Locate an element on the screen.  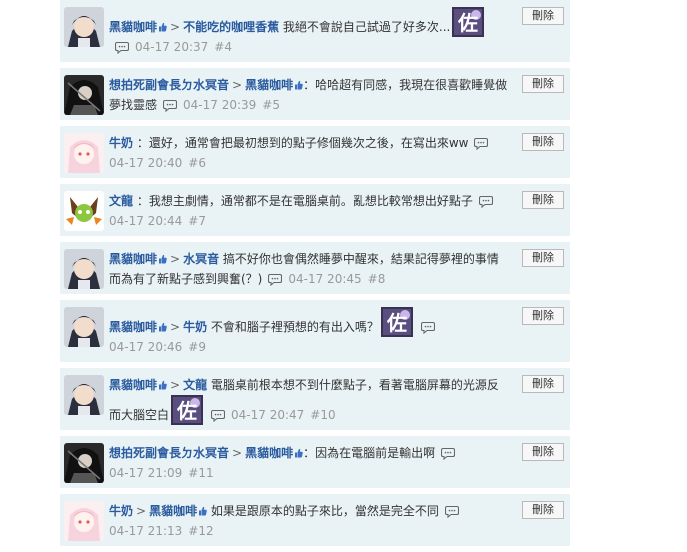
comment-body: 想拍死副會長ㄉ水冥音 > 黑貓咖啡 ：因為在電腦前是輸出啊 04-17 21:09 #11 is located at coordinates (309, 463).